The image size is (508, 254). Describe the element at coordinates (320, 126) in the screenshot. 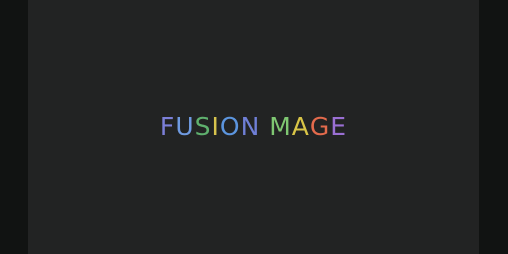

I see `title-letter: G` at that location.